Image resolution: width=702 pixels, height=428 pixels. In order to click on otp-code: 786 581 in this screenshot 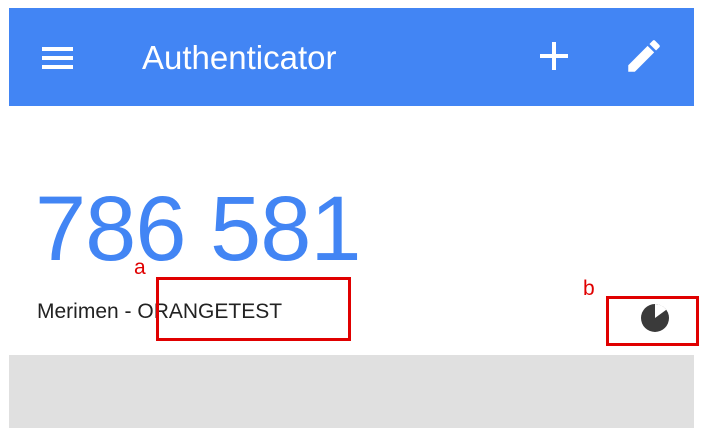, I will do `click(198, 229)`.